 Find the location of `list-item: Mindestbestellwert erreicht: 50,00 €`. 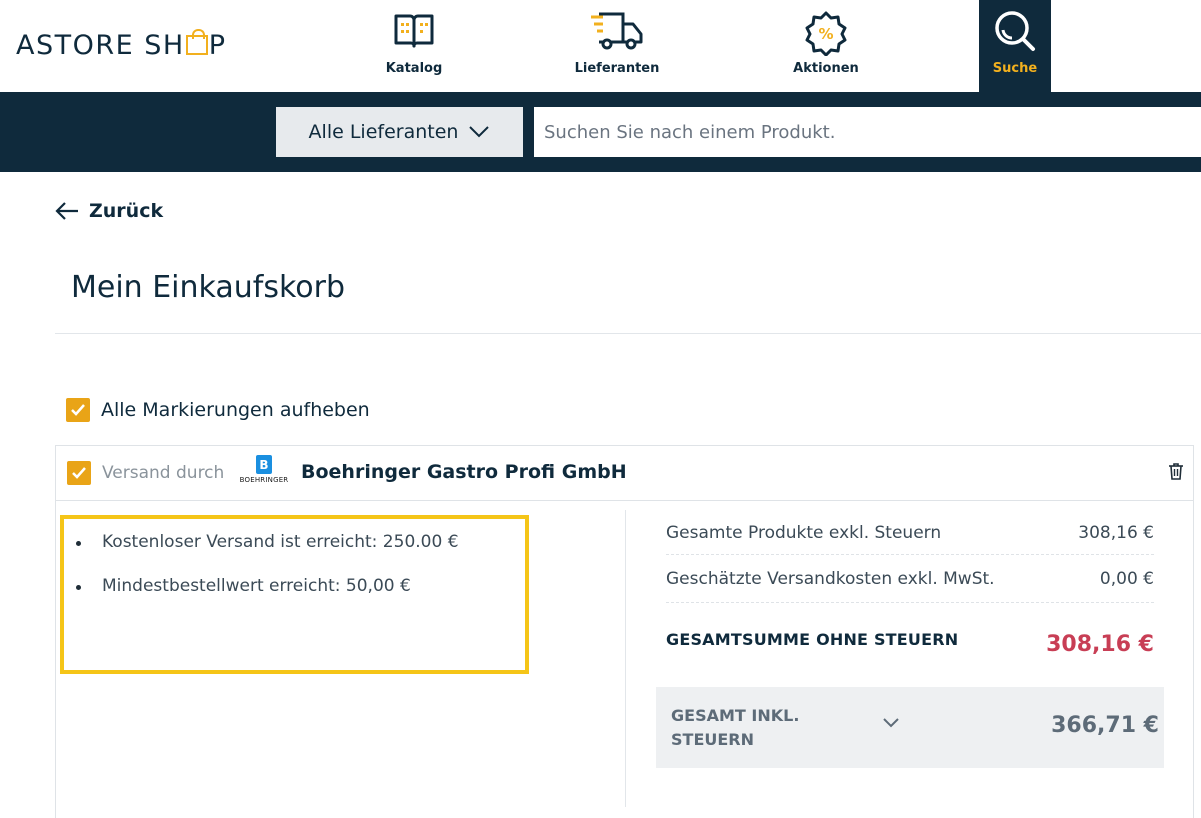

list-item: Mindestbestellwert erreicht: 50,00 € is located at coordinates (294, 598).